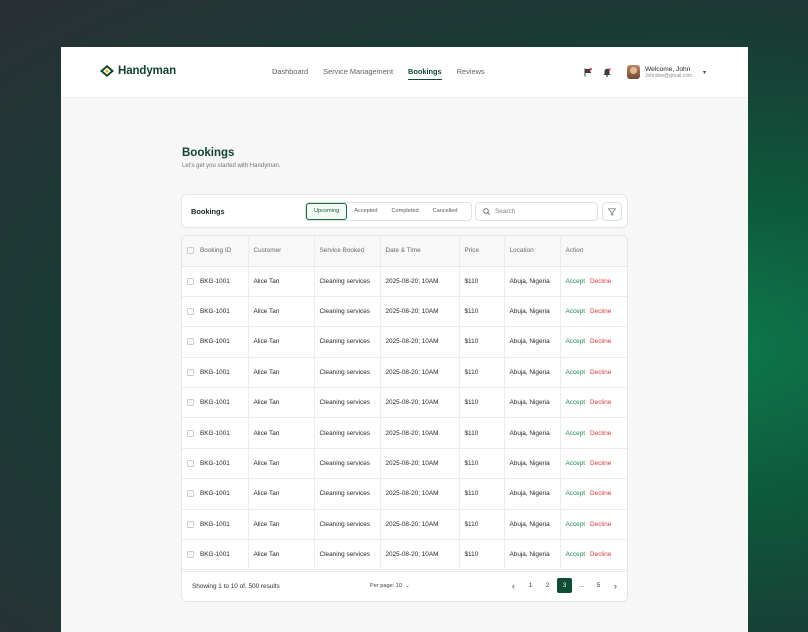  I want to click on nav-bookings: Bookings, so click(425, 73).